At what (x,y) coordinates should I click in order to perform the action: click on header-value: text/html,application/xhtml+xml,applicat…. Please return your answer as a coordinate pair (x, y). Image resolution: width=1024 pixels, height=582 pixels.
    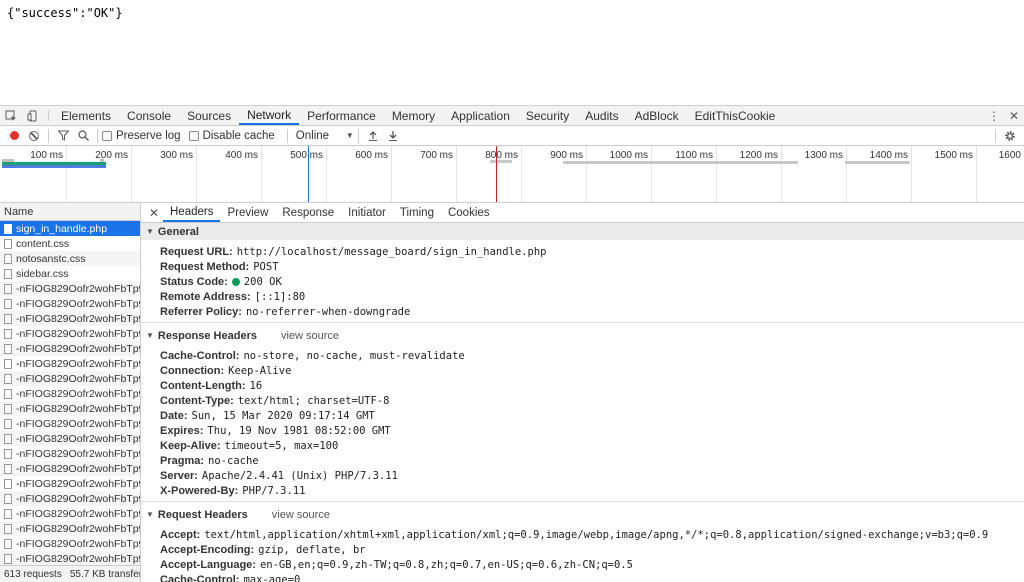
    Looking at the image, I should click on (596, 534).